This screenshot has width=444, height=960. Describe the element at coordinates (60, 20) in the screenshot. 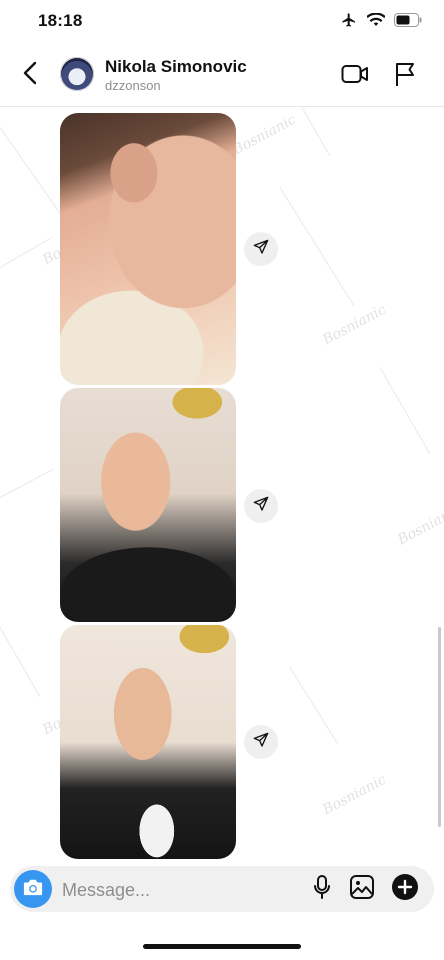

I see `status-time: 18:18` at that location.